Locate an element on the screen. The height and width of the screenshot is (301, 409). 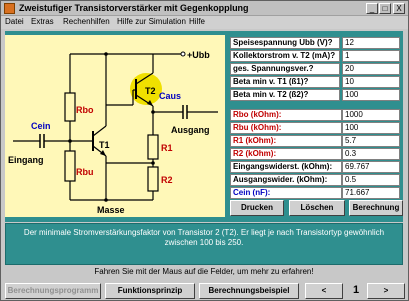
minimize-button: _ is located at coordinates (372, 8).